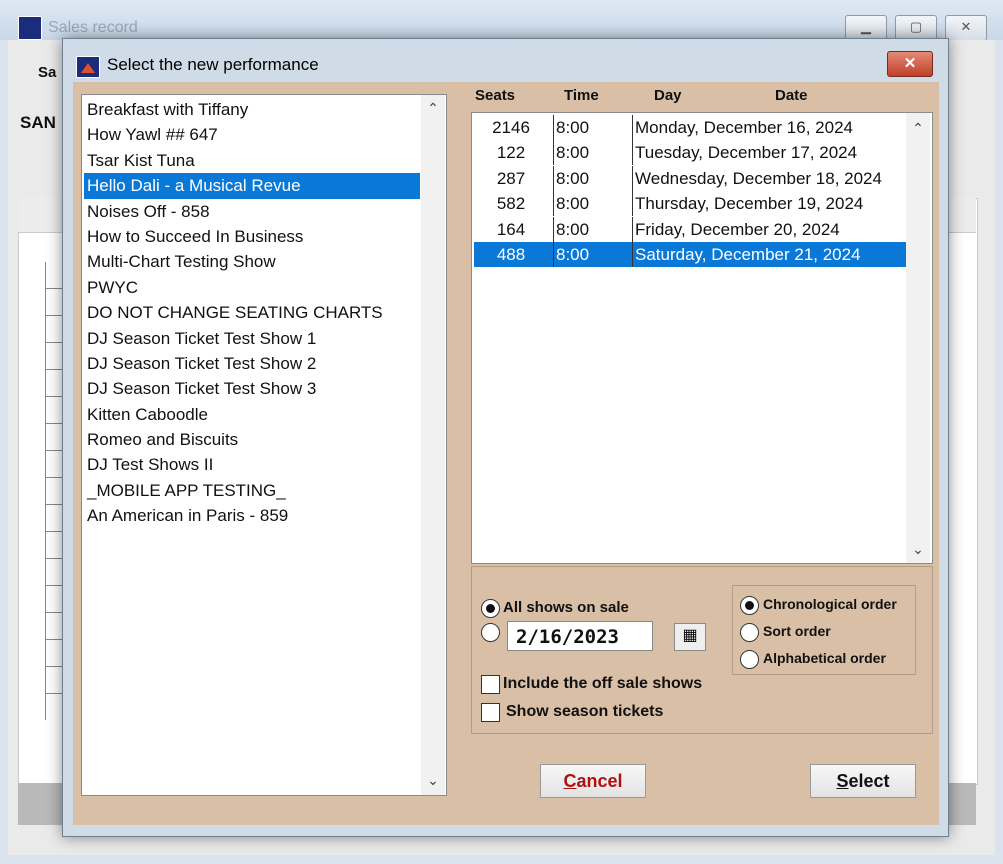 The height and width of the screenshot is (864, 1003). Describe the element at coordinates (966, 28) in the screenshot. I see `close-button: ✕` at that location.